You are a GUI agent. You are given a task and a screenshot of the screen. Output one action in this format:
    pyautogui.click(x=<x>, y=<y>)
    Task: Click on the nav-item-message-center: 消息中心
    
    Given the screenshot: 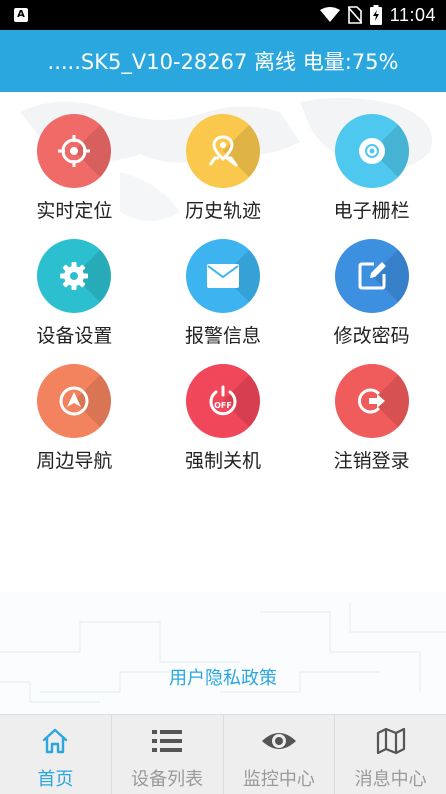 What is the action you would take?
    pyautogui.click(x=390, y=754)
    